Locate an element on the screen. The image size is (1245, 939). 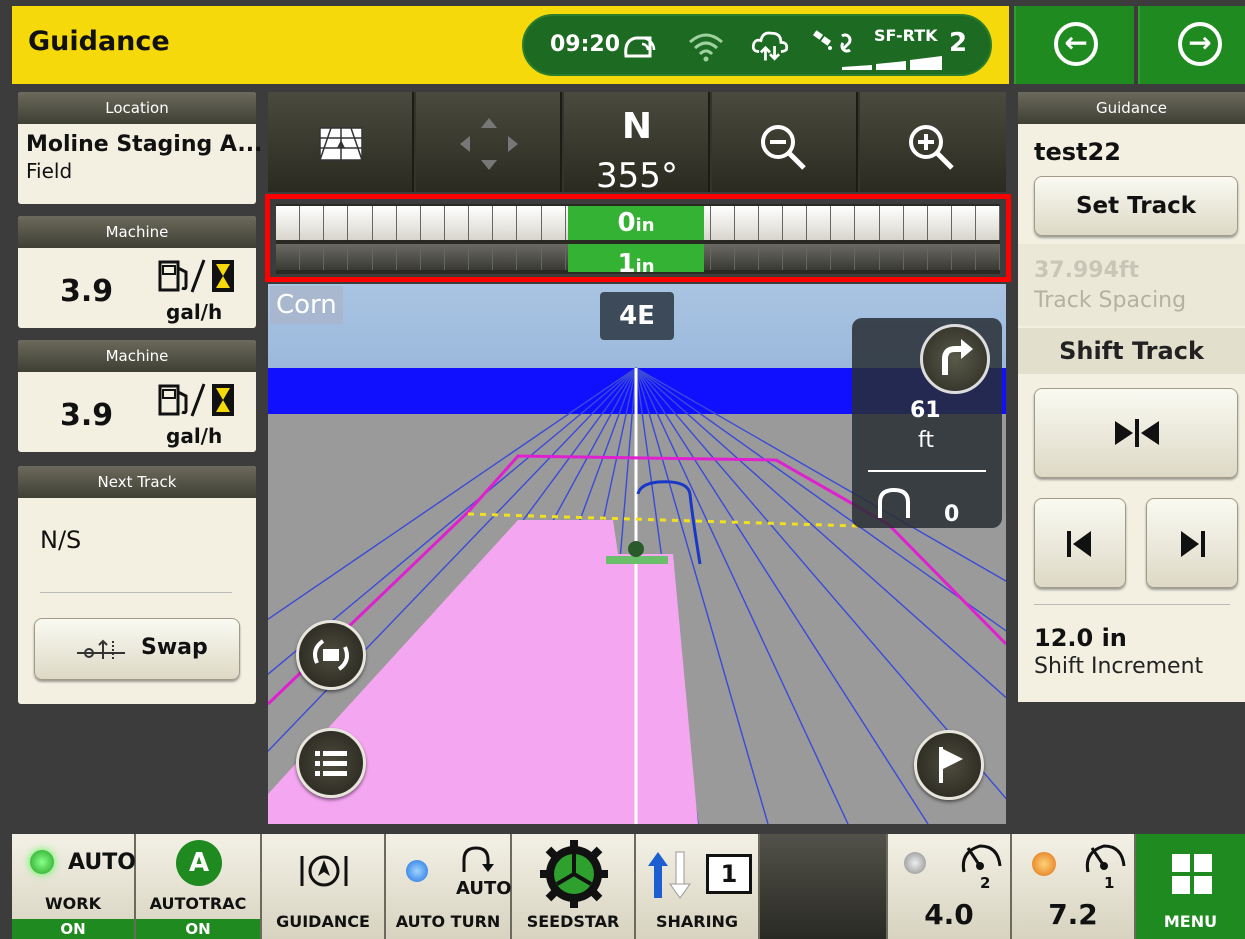
view-perspective-button is located at coordinates (341, 142).